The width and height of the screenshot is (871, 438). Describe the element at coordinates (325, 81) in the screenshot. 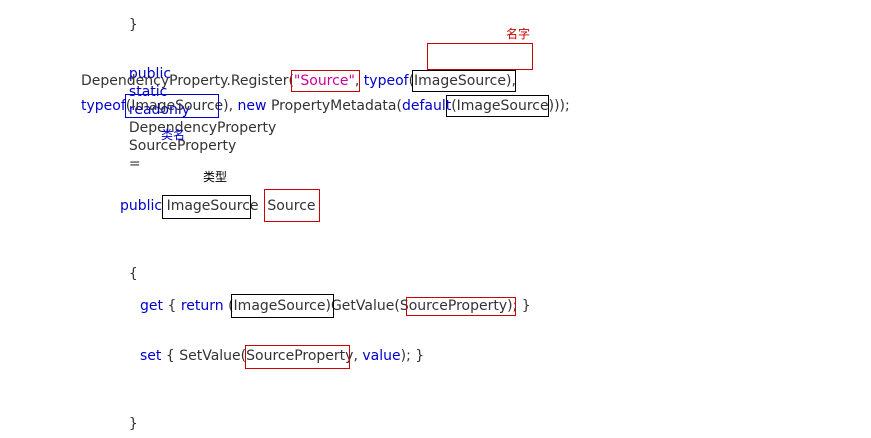

I see `string-highlight-box` at that location.